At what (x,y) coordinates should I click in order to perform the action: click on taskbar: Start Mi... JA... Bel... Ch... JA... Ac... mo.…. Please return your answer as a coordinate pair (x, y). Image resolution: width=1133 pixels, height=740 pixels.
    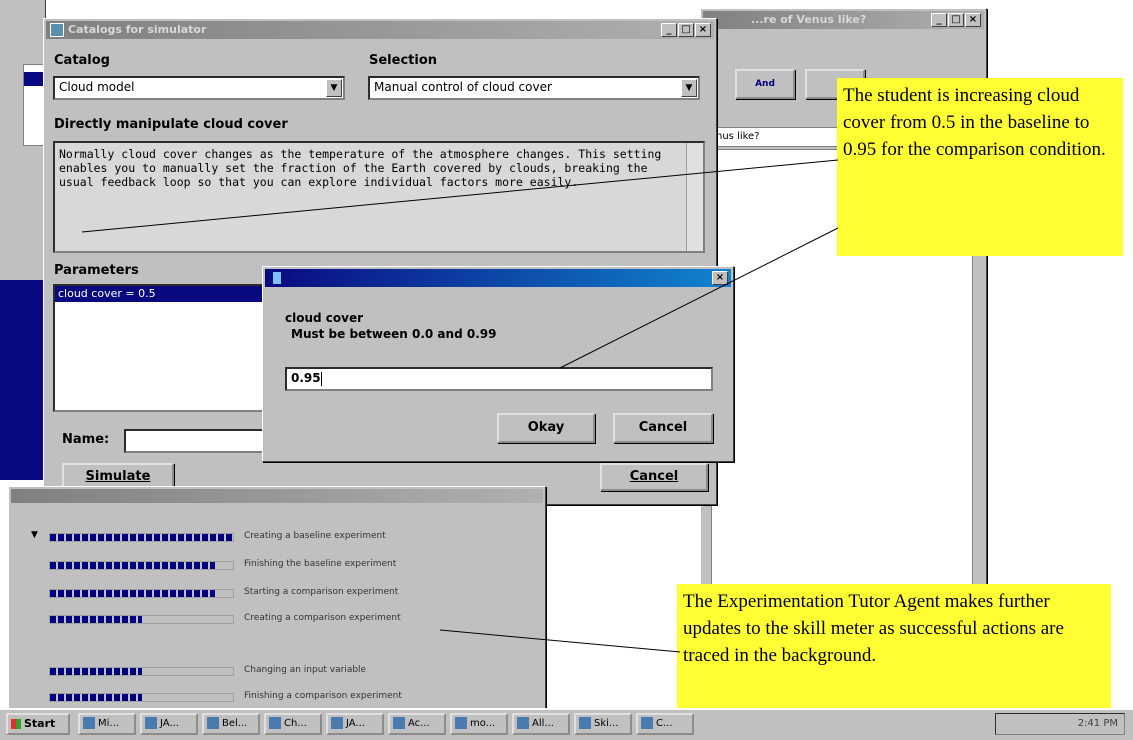
    Looking at the image, I should click on (566, 724).